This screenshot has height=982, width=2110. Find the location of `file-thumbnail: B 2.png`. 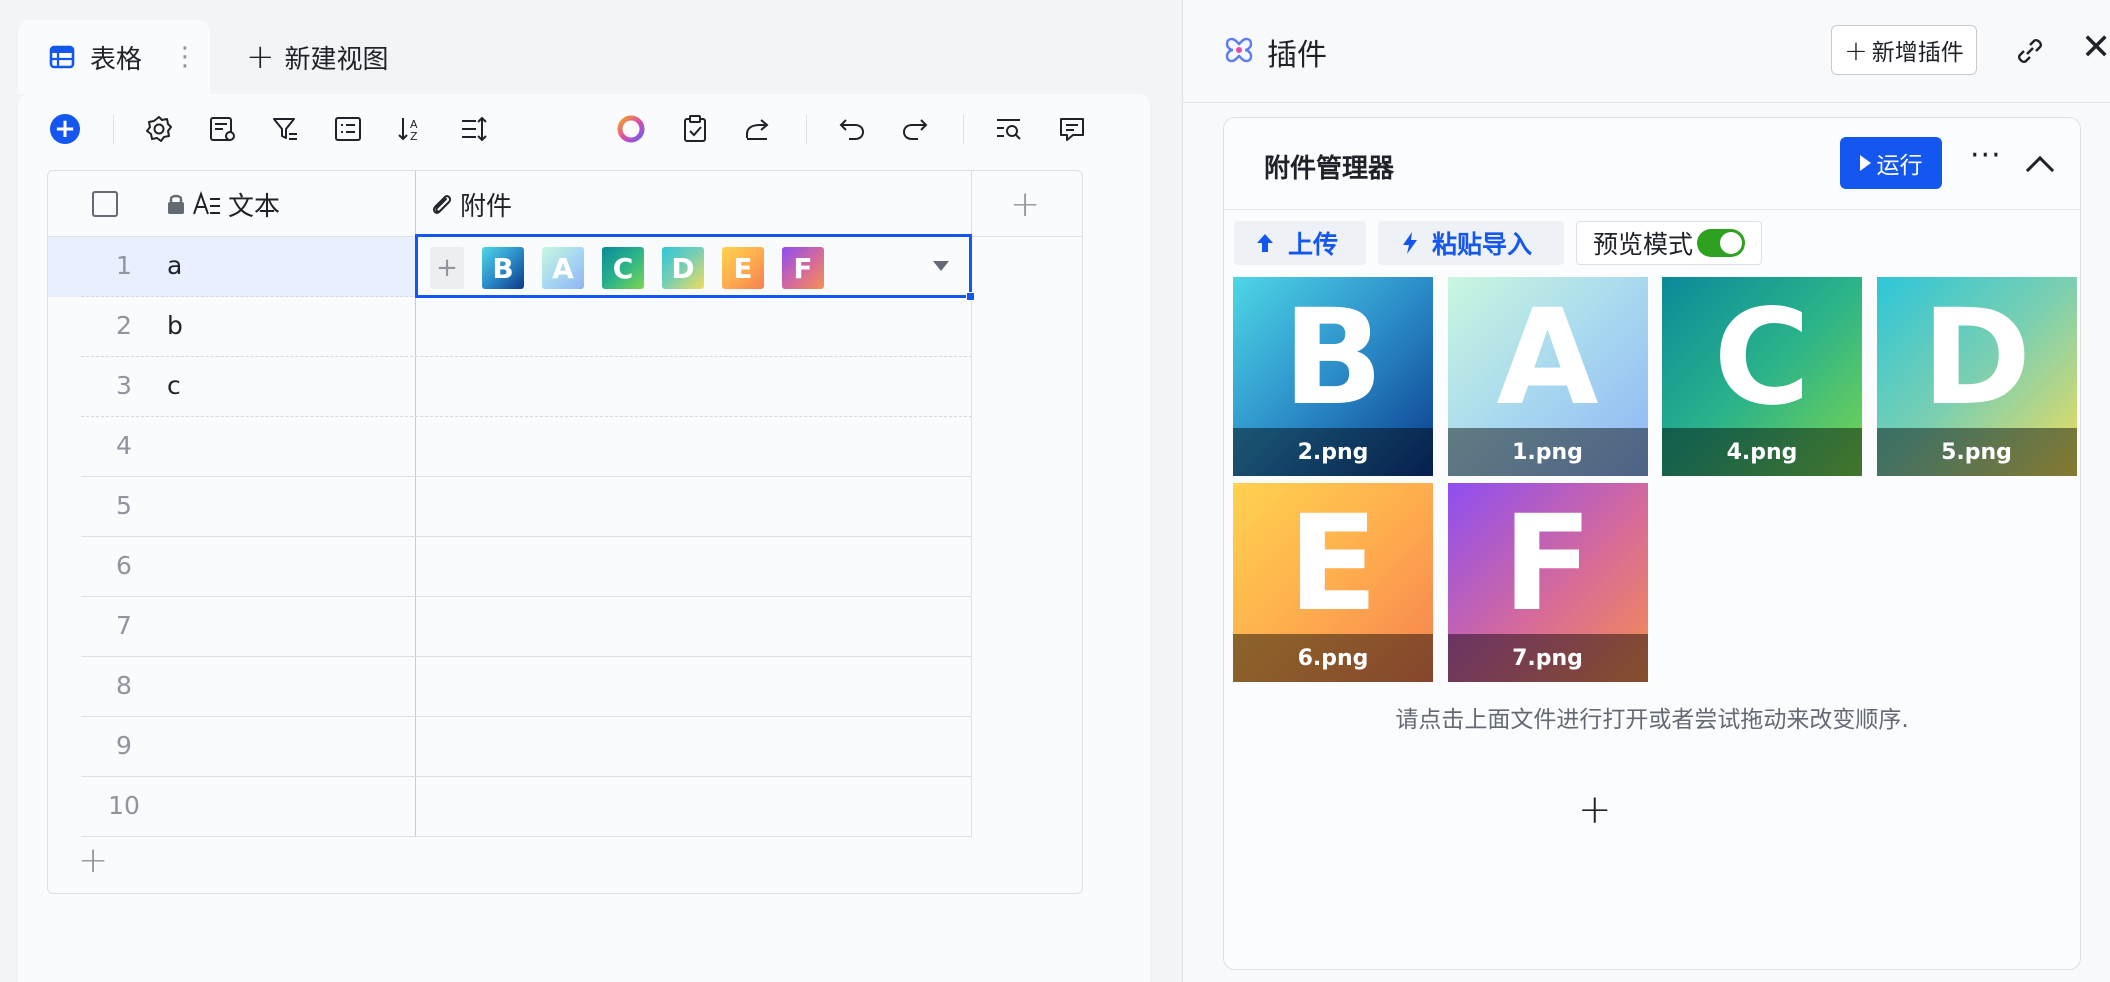

file-thumbnail: B 2.png is located at coordinates (1333, 376).